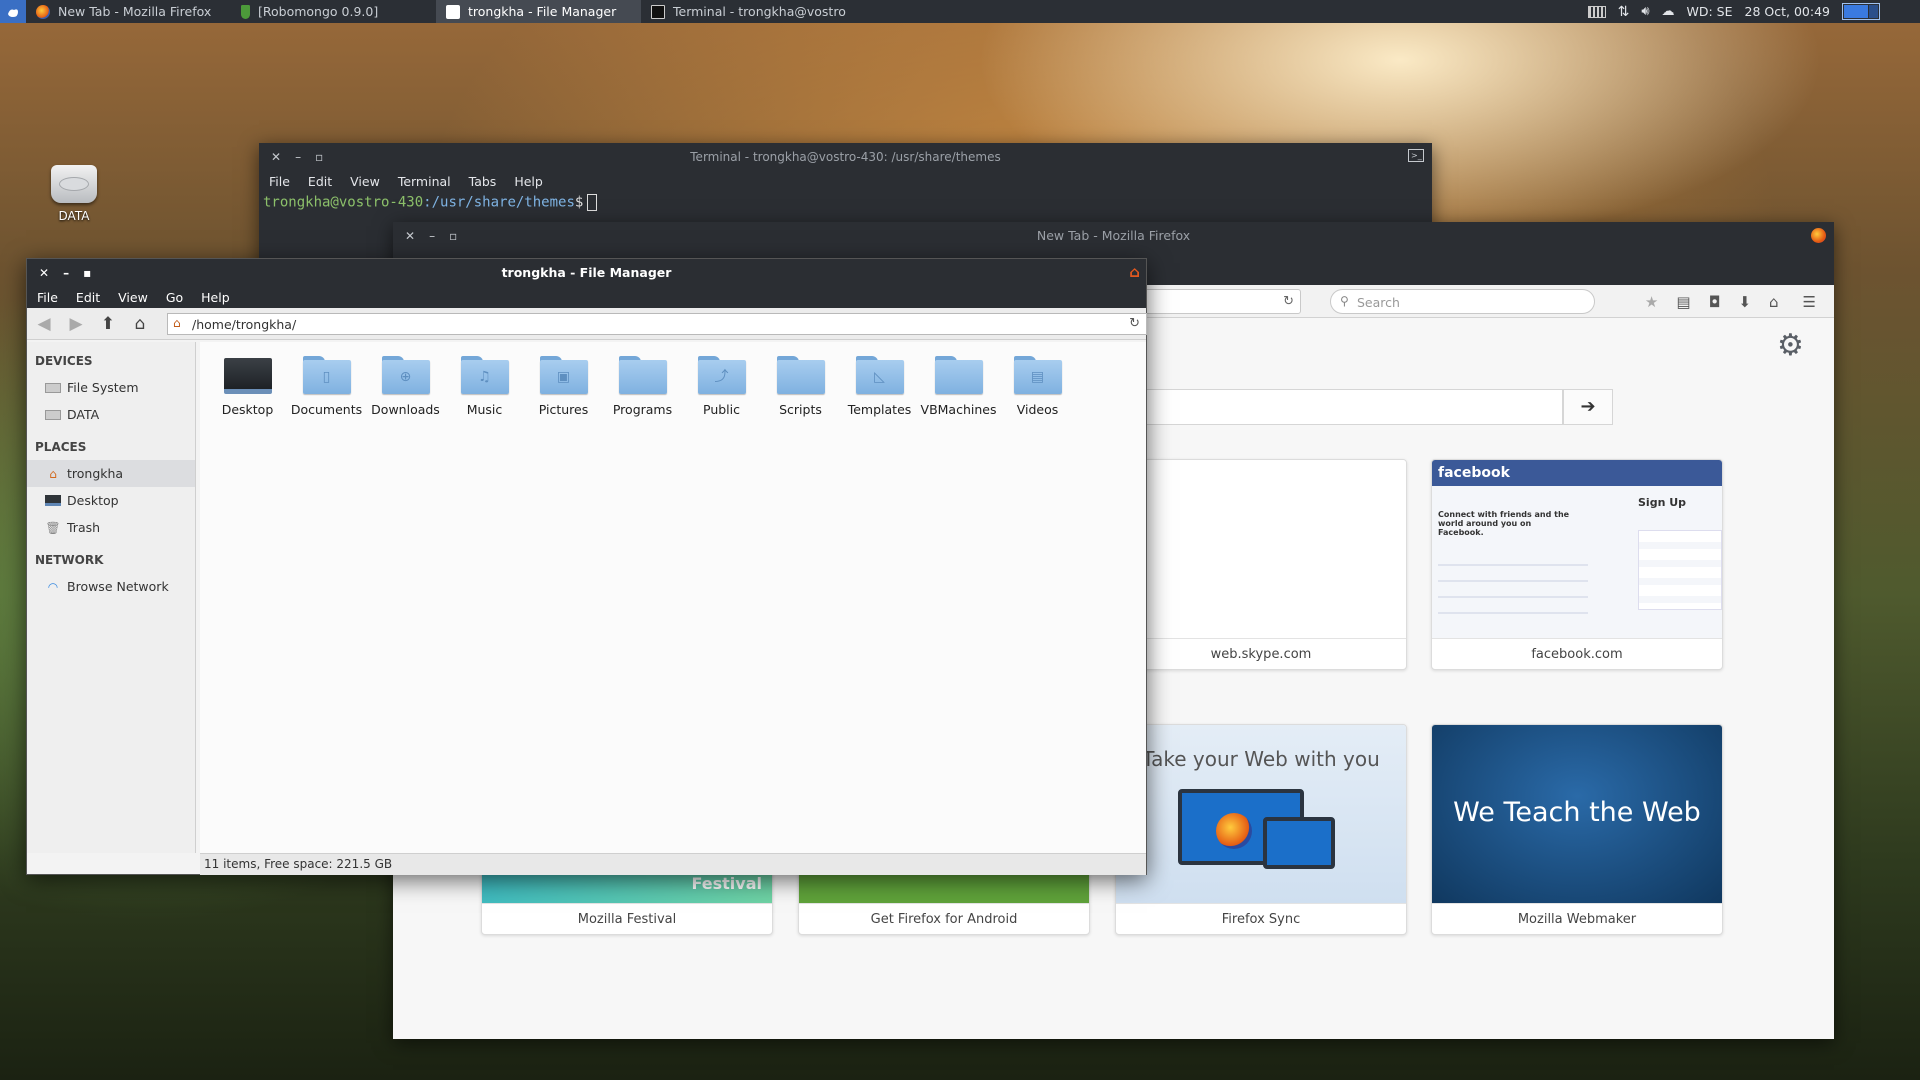 This screenshot has height=1080, width=1920. What do you see at coordinates (53, 414) in the screenshot?
I see `drive-icon` at bounding box center [53, 414].